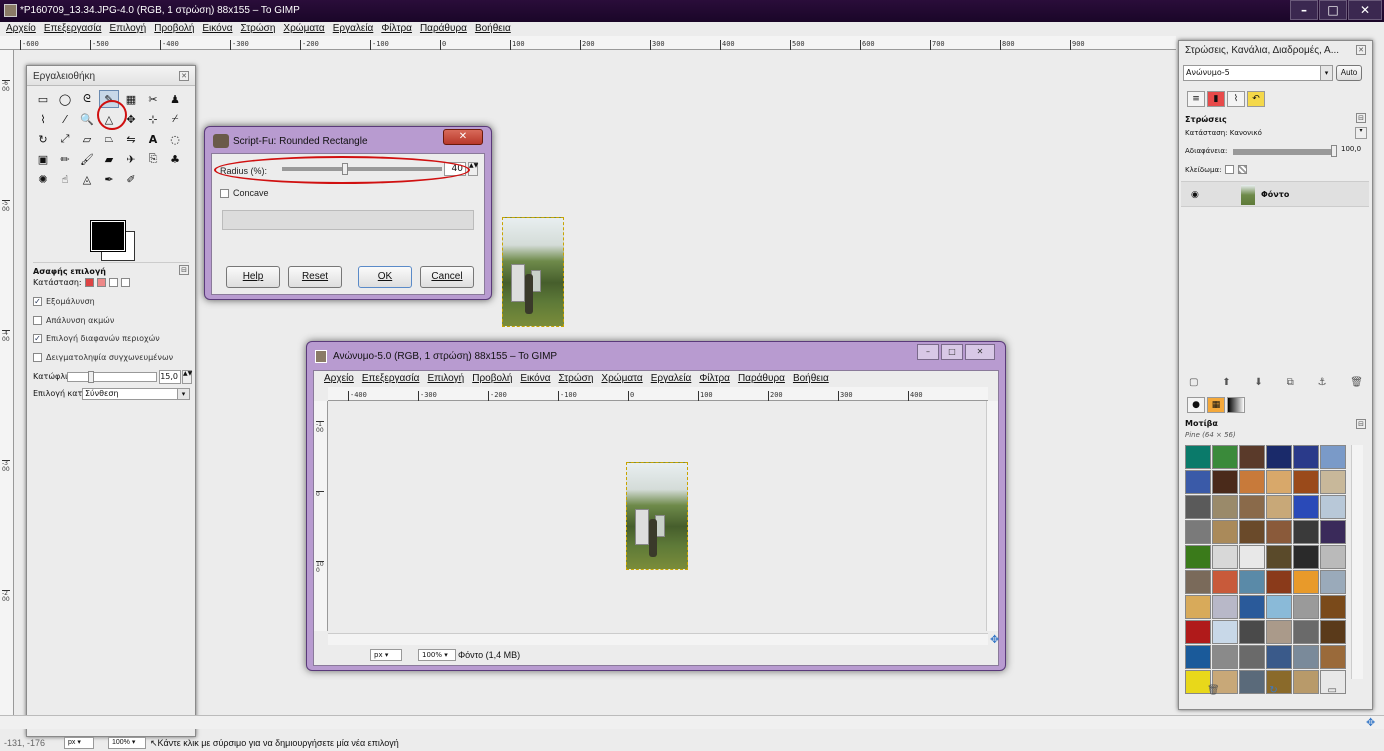 This screenshot has width=1384, height=751. I want to click on mode-intersect-icon, so click(125, 282).